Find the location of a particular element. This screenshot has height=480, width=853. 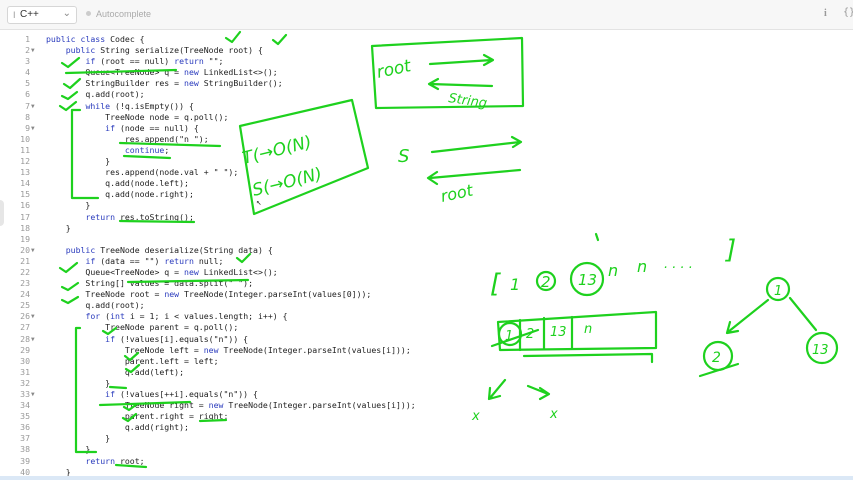

line-number: 14 is located at coordinates (25, 183).